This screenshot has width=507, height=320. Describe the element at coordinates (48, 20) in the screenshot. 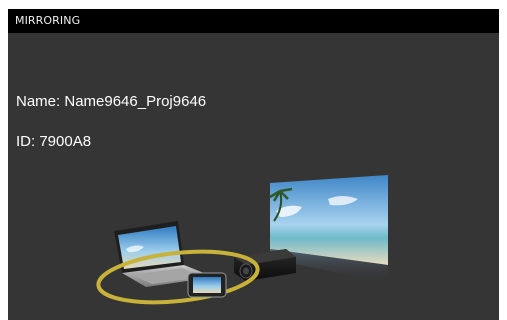

I see `screen-title: MIRRORING` at that location.